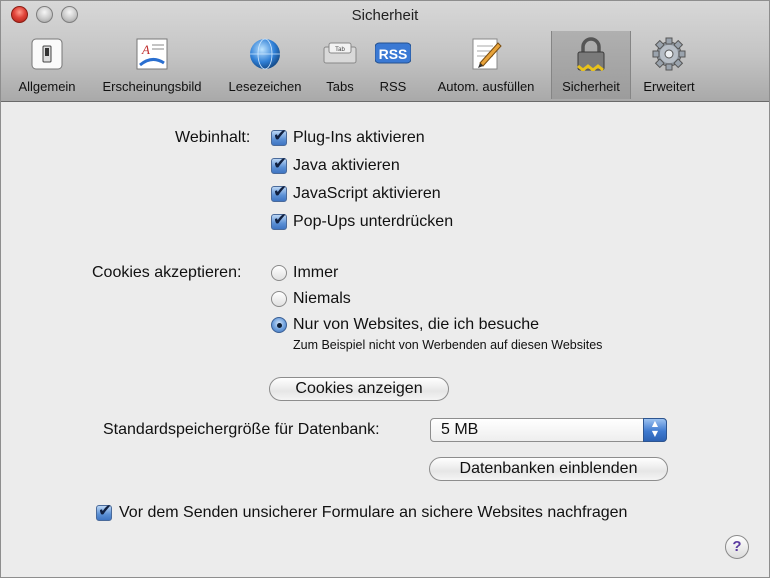 The height and width of the screenshot is (578, 770). What do you see at coordinates (669, 86) in the screenshot?
I see `toolbar-label: Erweitert` at bounding box center [669, 86].